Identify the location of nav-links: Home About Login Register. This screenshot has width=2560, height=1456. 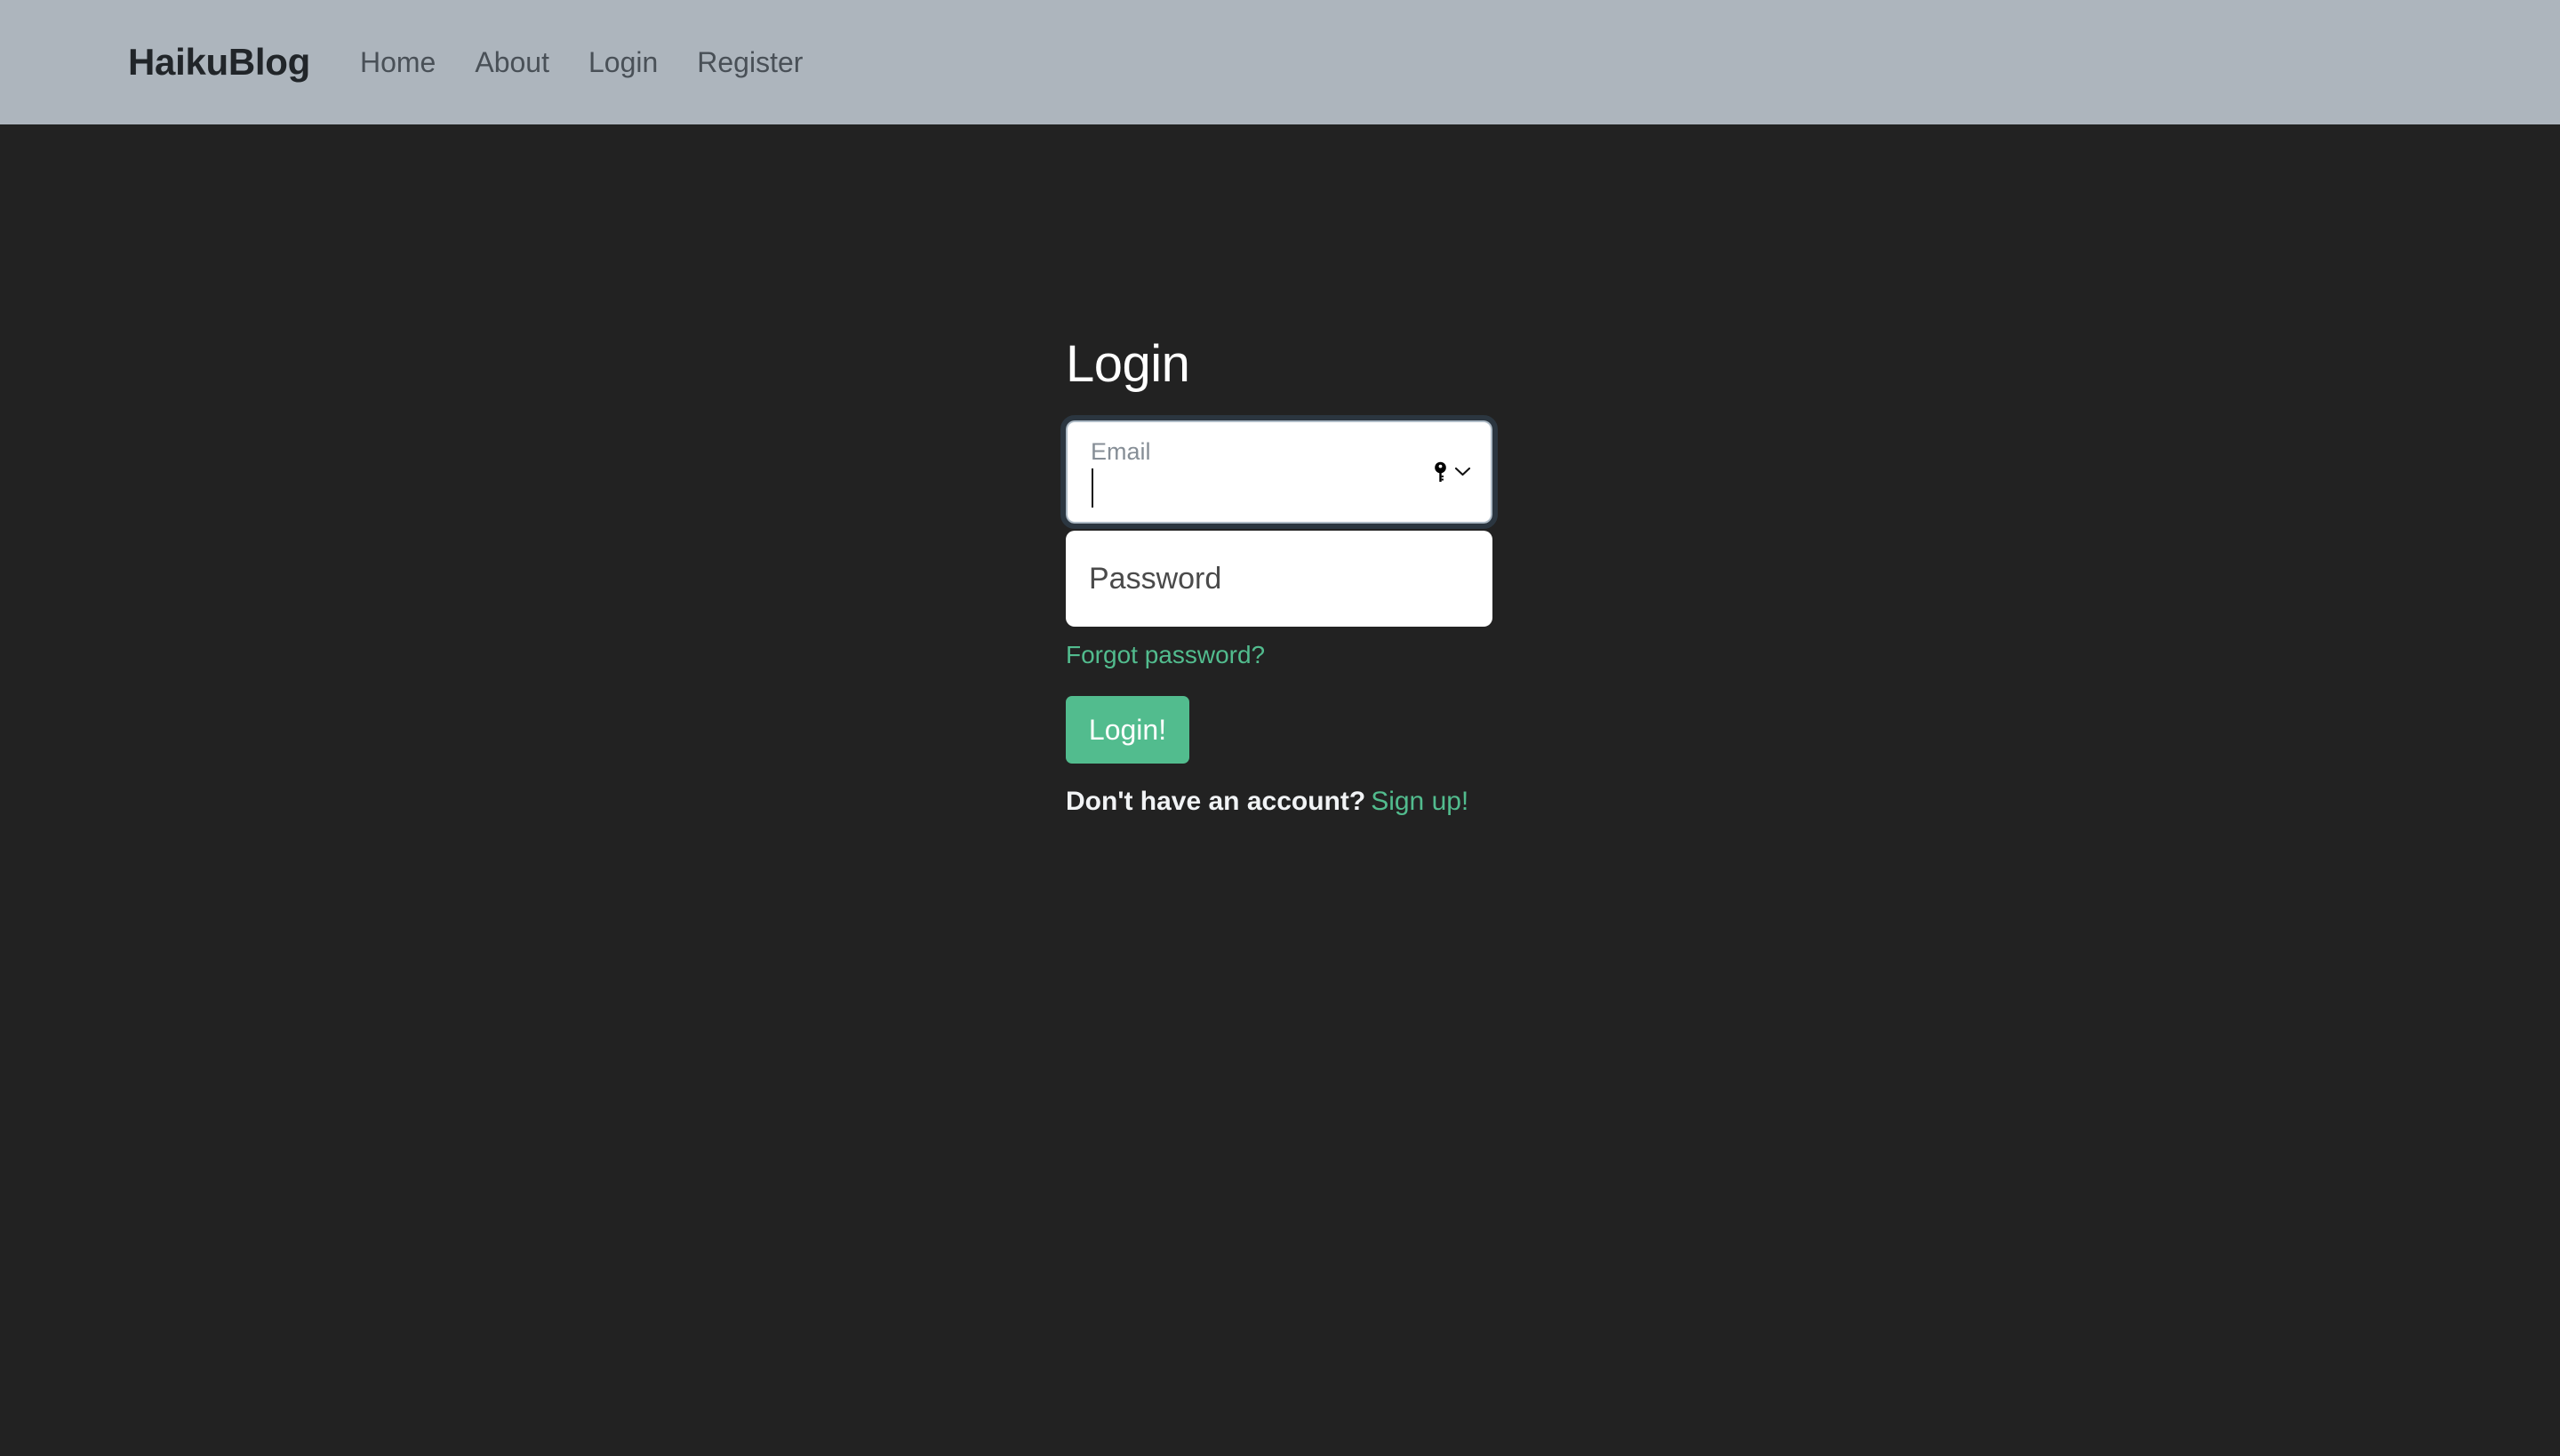
(581, 62).